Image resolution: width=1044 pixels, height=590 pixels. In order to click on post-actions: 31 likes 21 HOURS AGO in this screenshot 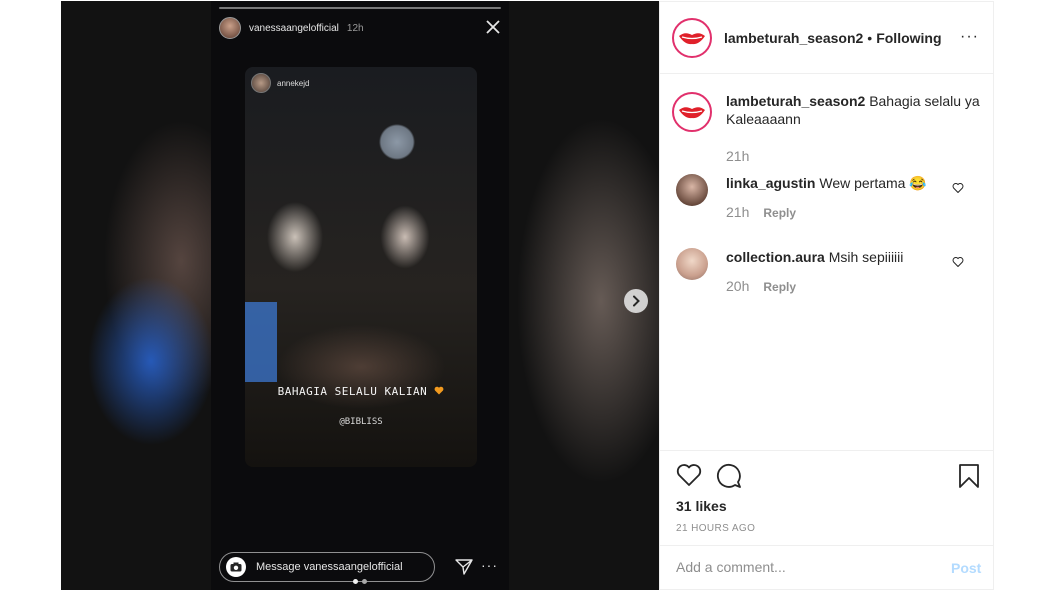, I will do `click(826, 497)`.